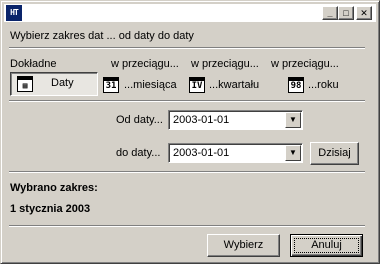 This screenshot has height=264, width=380. I want to click on cancel-button: Anuluj, so click(326, 245).